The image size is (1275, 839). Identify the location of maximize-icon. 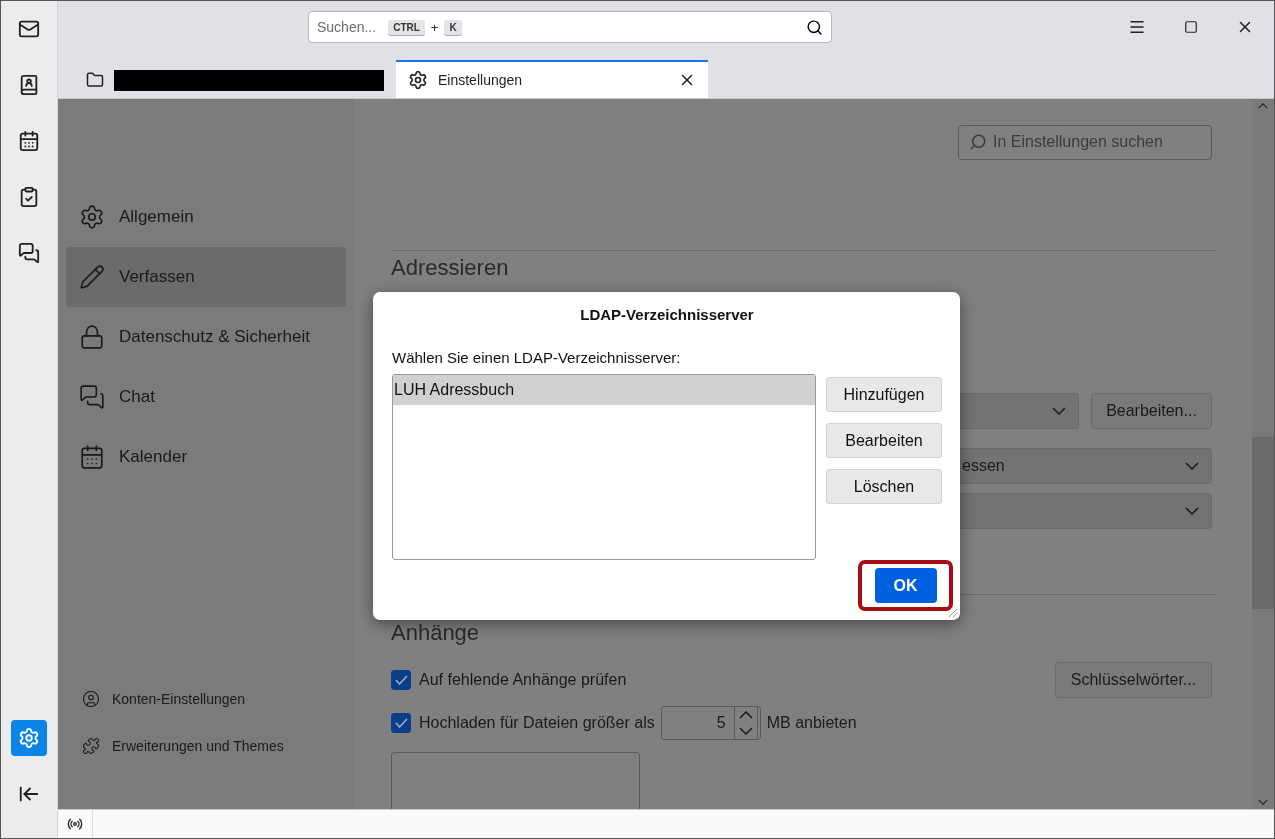
(1191, 27).